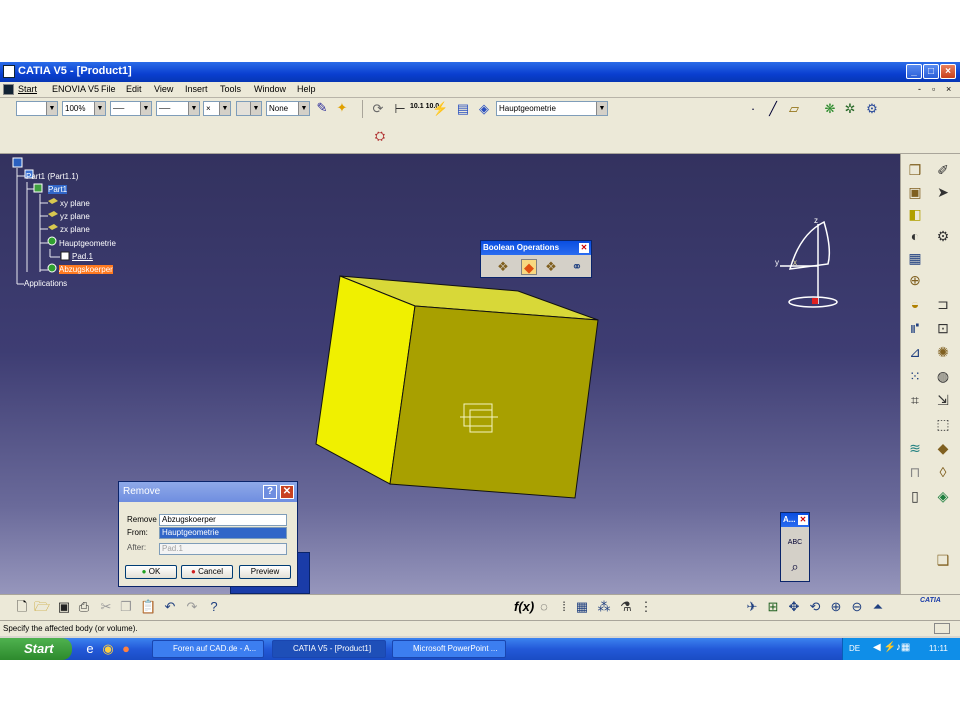 This screenshot has height=720, width=960. I want to click on remove-field: Abzugskoerper, so click(223, 520).